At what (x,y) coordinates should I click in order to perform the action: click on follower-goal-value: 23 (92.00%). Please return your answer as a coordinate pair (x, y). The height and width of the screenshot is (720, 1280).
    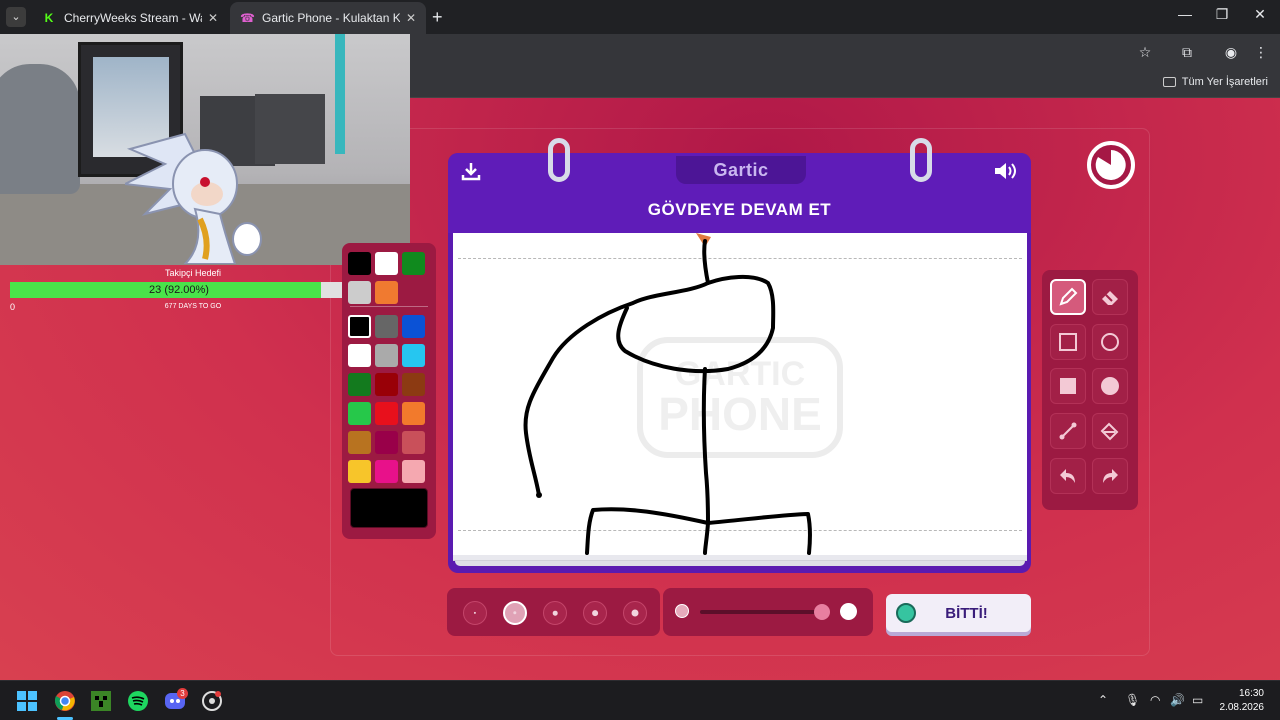
    Looking at the image, I should click on (179, 290).